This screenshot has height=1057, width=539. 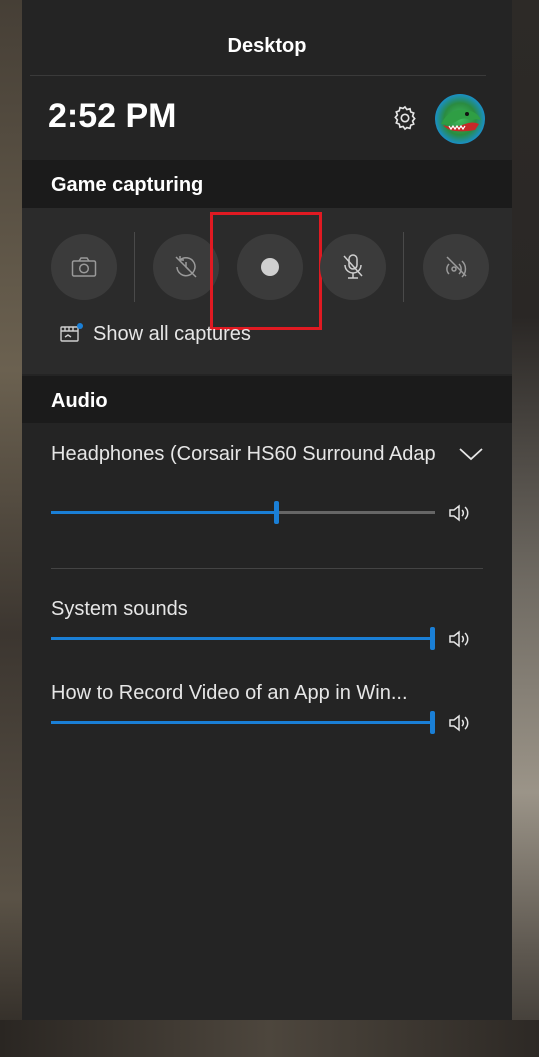 I want to click on audio-divider, so click(x=267, y=568).